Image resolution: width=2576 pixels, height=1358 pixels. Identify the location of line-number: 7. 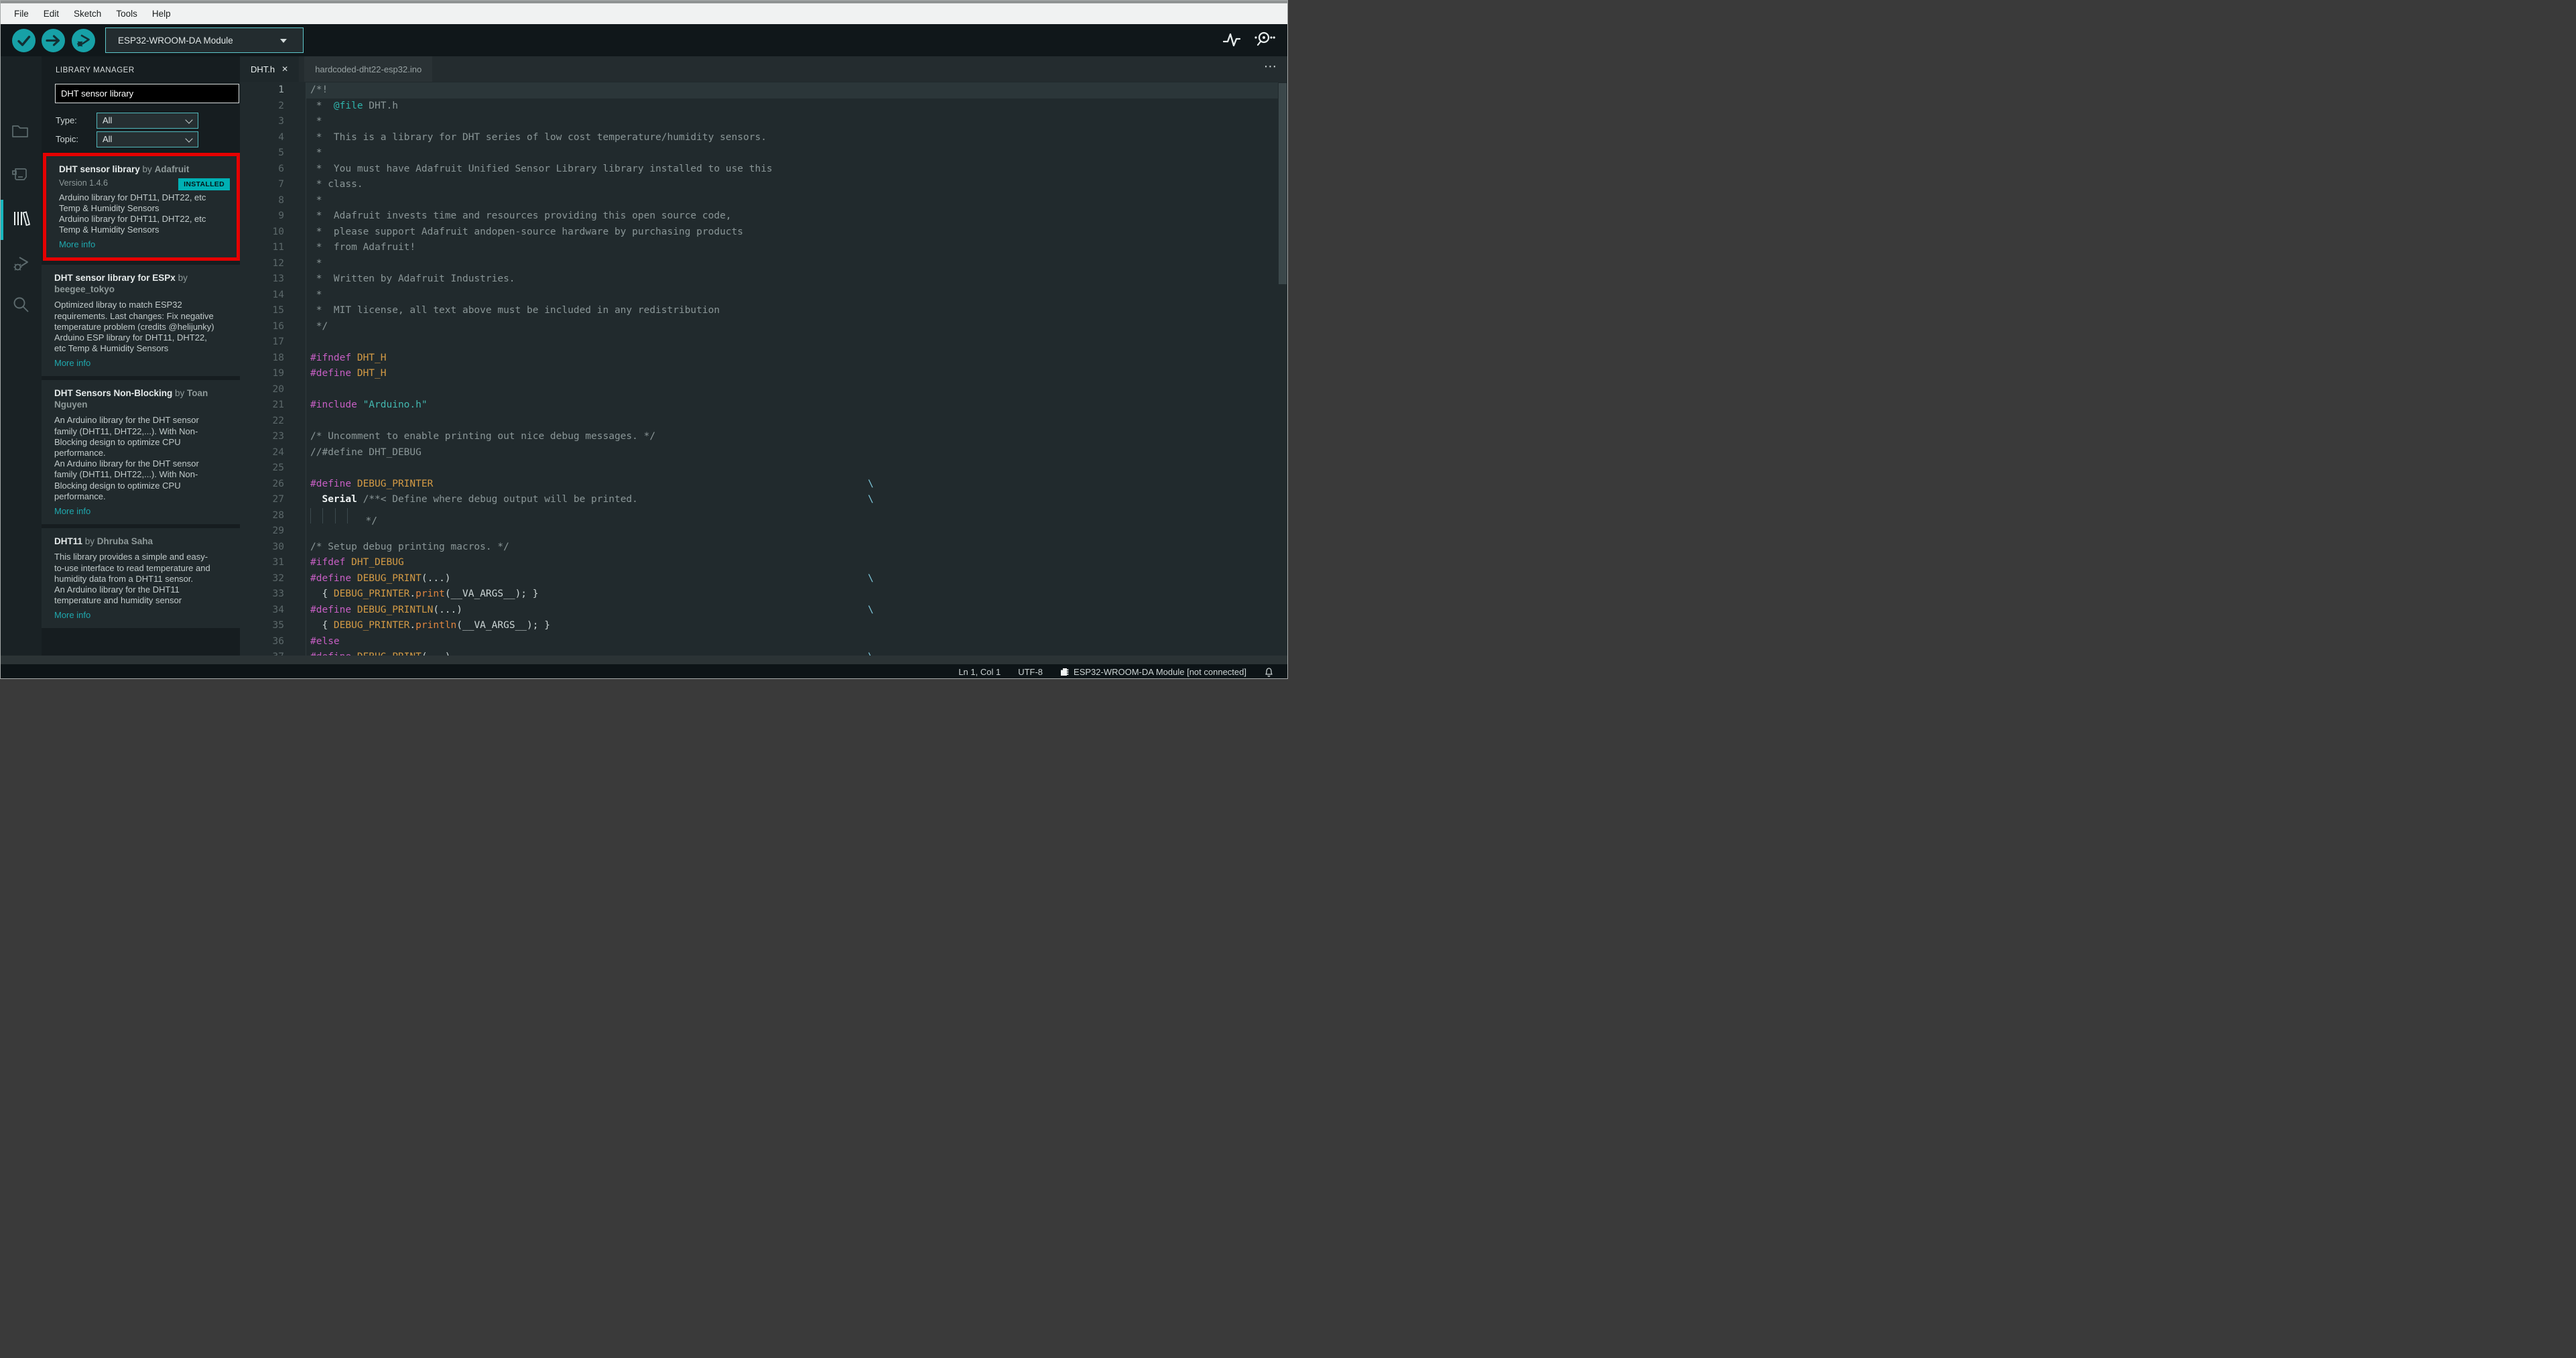
(281, 184).